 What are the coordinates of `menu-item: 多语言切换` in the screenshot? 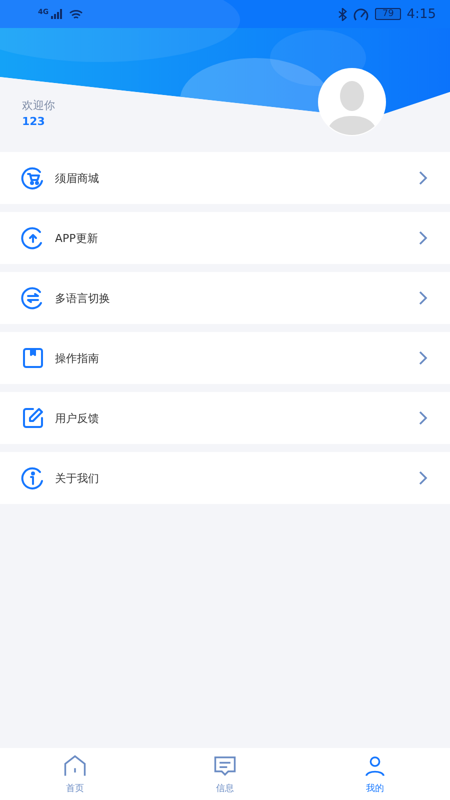 It's located at (225, 298).